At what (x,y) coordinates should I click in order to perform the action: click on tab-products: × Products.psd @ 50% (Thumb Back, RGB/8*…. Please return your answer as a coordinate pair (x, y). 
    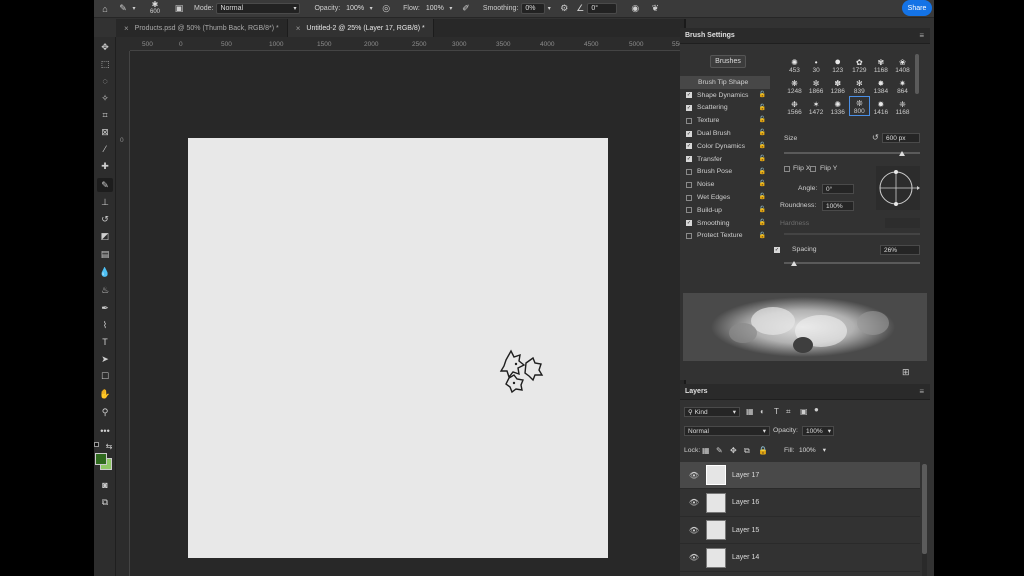
    Looking at the image, I should click on (202, 28).